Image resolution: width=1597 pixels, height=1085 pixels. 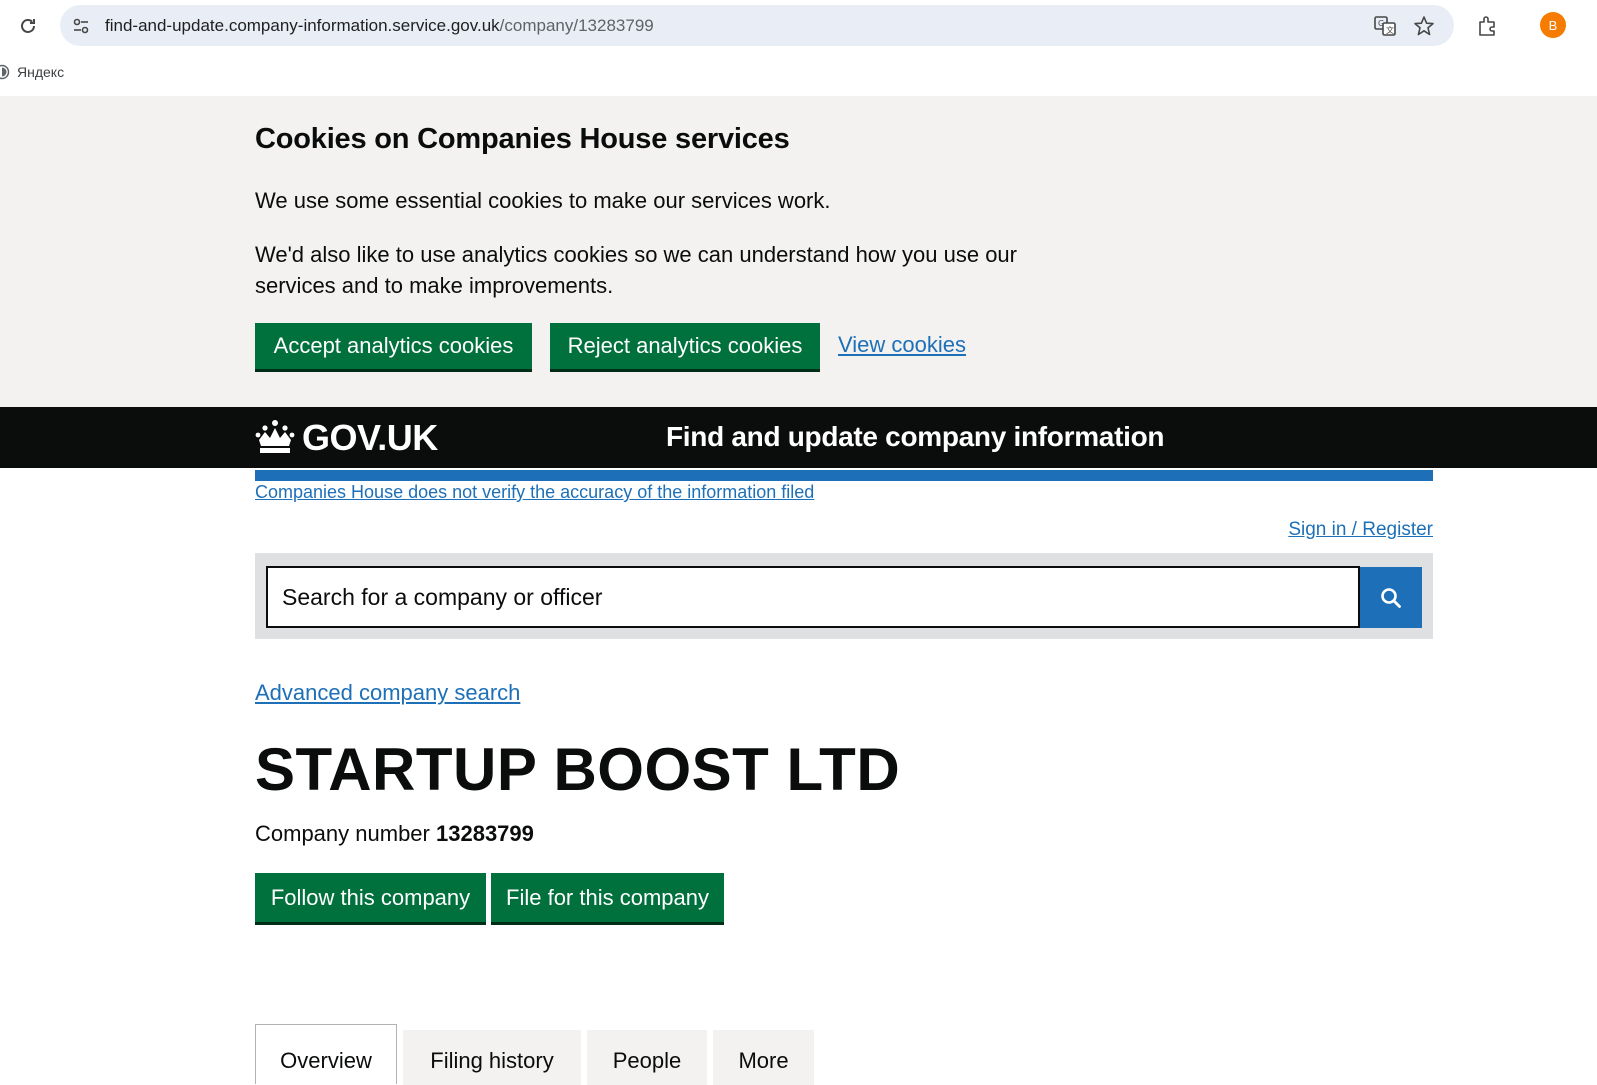 What do you see at coordinates (81, 26) in the screenshot?
I see `site-info-icon` at bounding box center [81, 26].